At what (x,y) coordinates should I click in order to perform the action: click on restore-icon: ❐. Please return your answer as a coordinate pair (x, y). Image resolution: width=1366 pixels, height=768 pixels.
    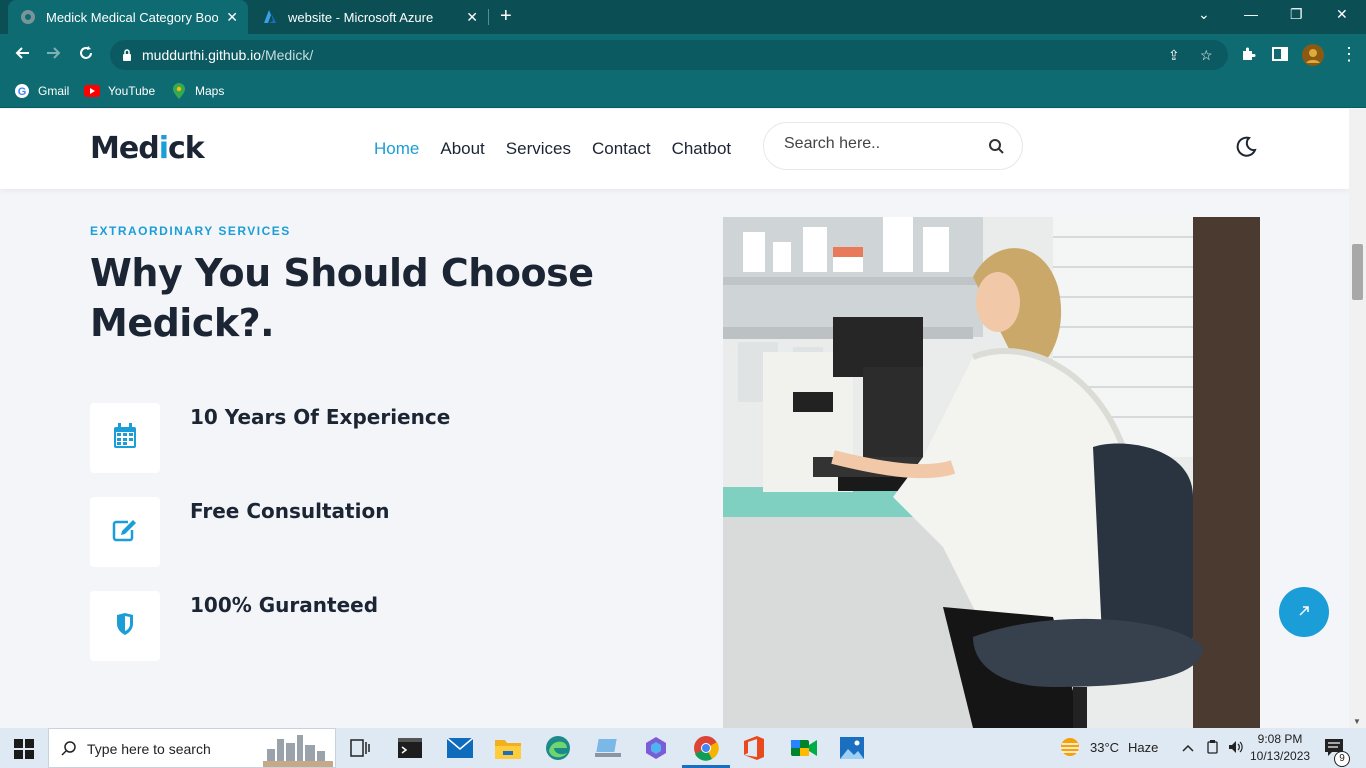
    Looking at the image, I should click on (1296, 14).